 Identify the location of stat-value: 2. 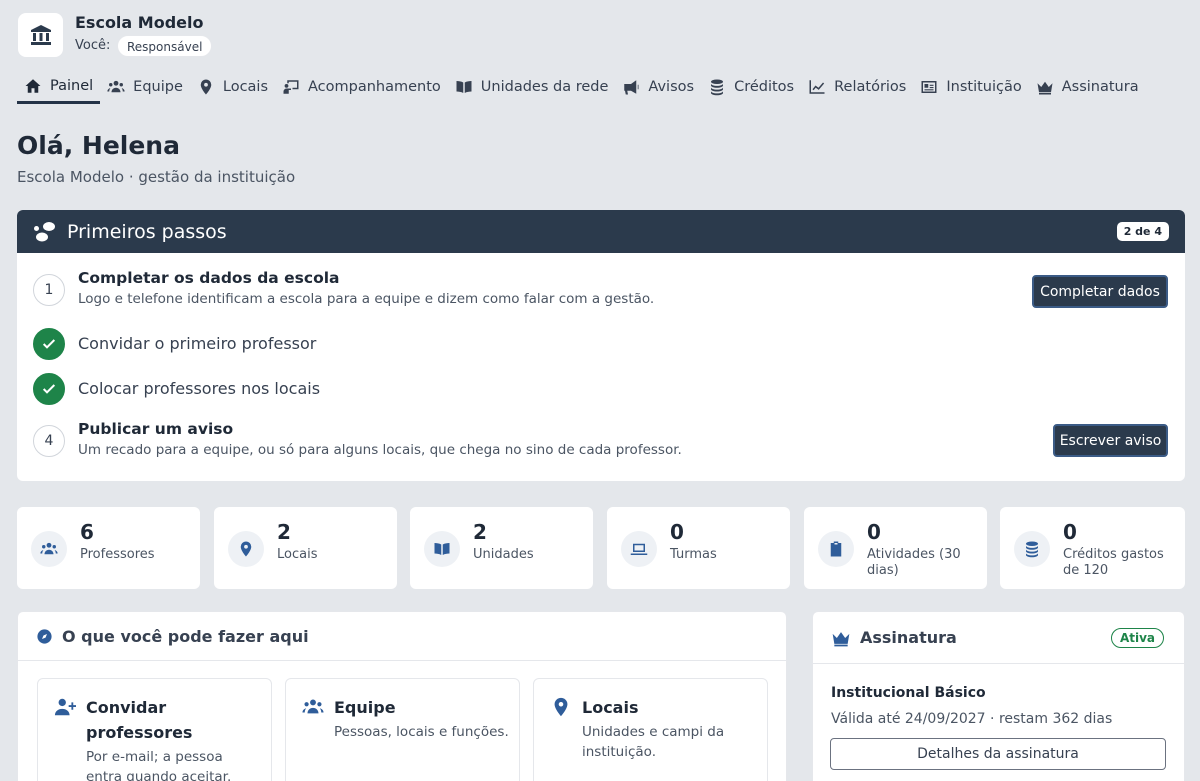
(480, 532).